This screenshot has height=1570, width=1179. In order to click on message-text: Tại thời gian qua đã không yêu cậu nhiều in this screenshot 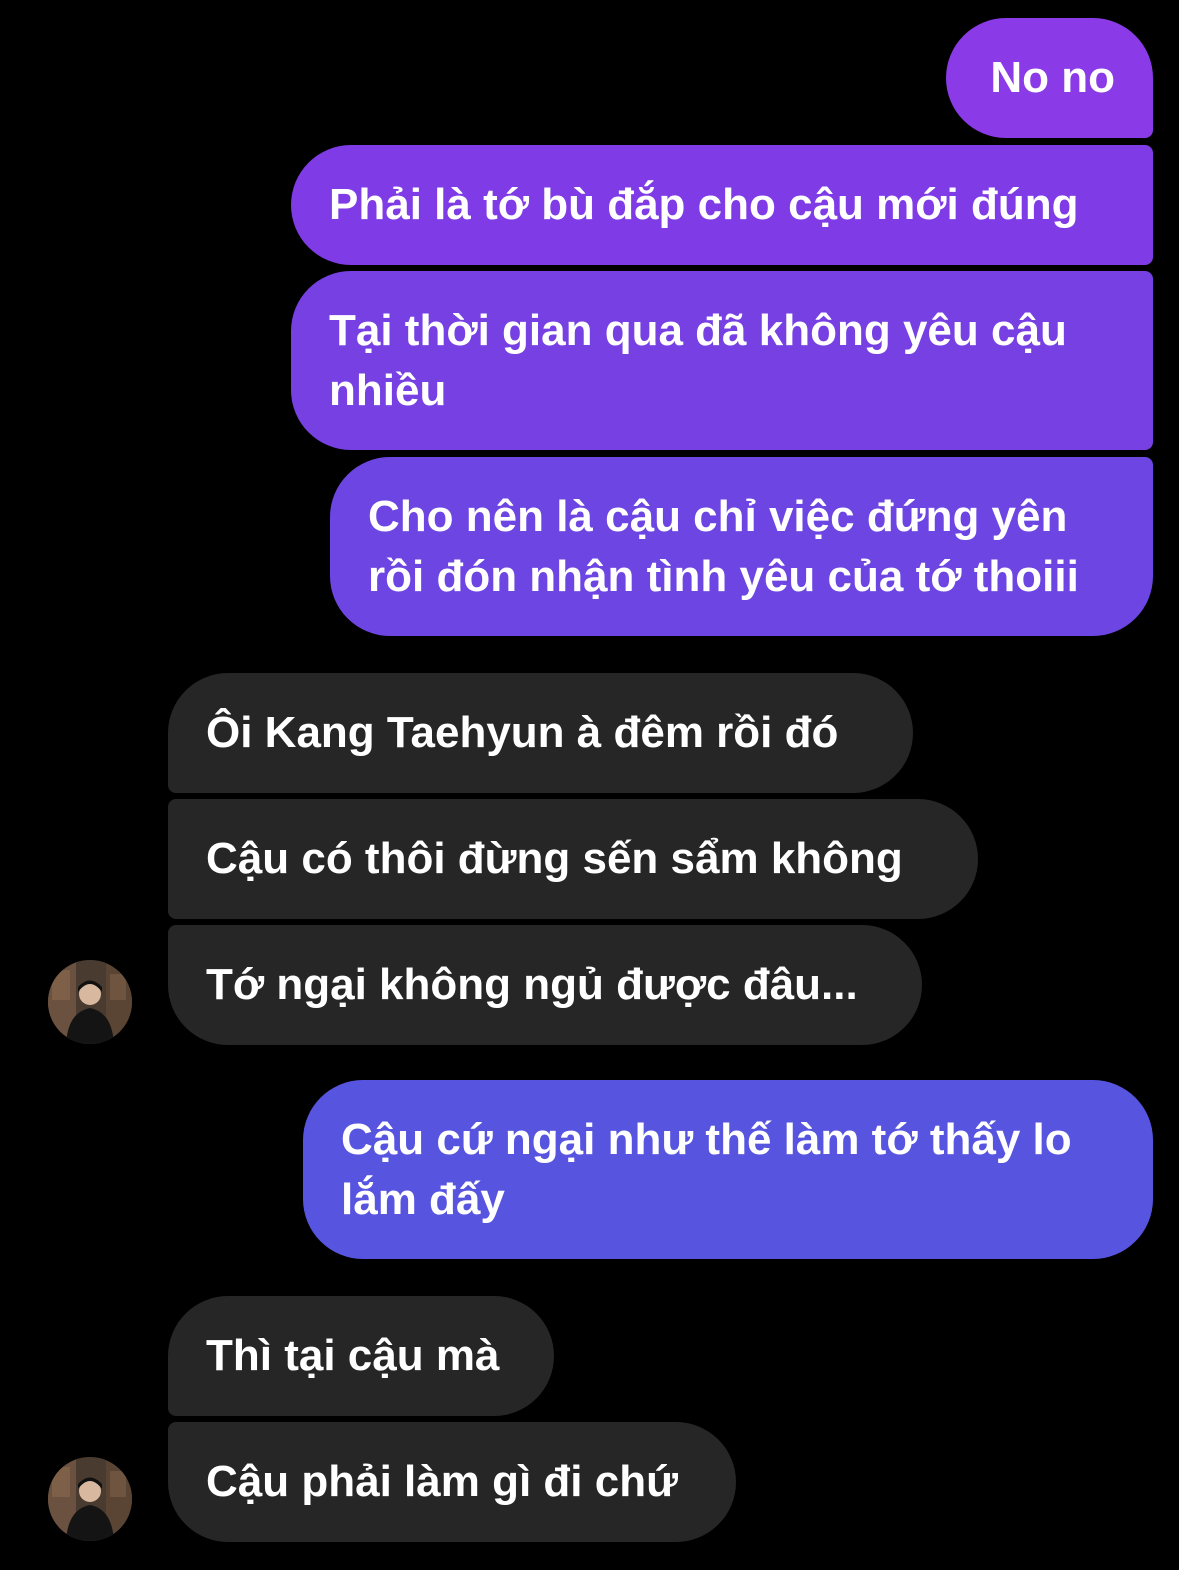, I will do `click(698, 360)`.